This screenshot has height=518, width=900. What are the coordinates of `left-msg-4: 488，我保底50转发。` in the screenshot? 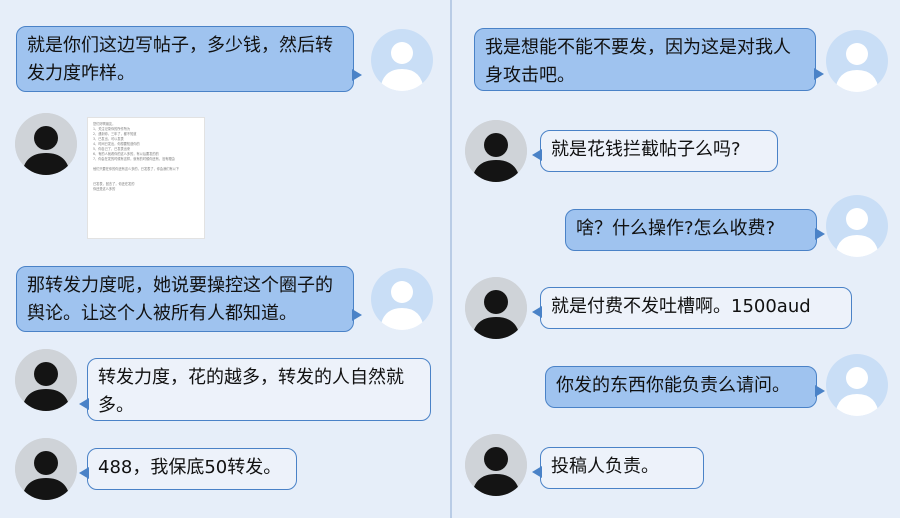 It's located at (188, 469).